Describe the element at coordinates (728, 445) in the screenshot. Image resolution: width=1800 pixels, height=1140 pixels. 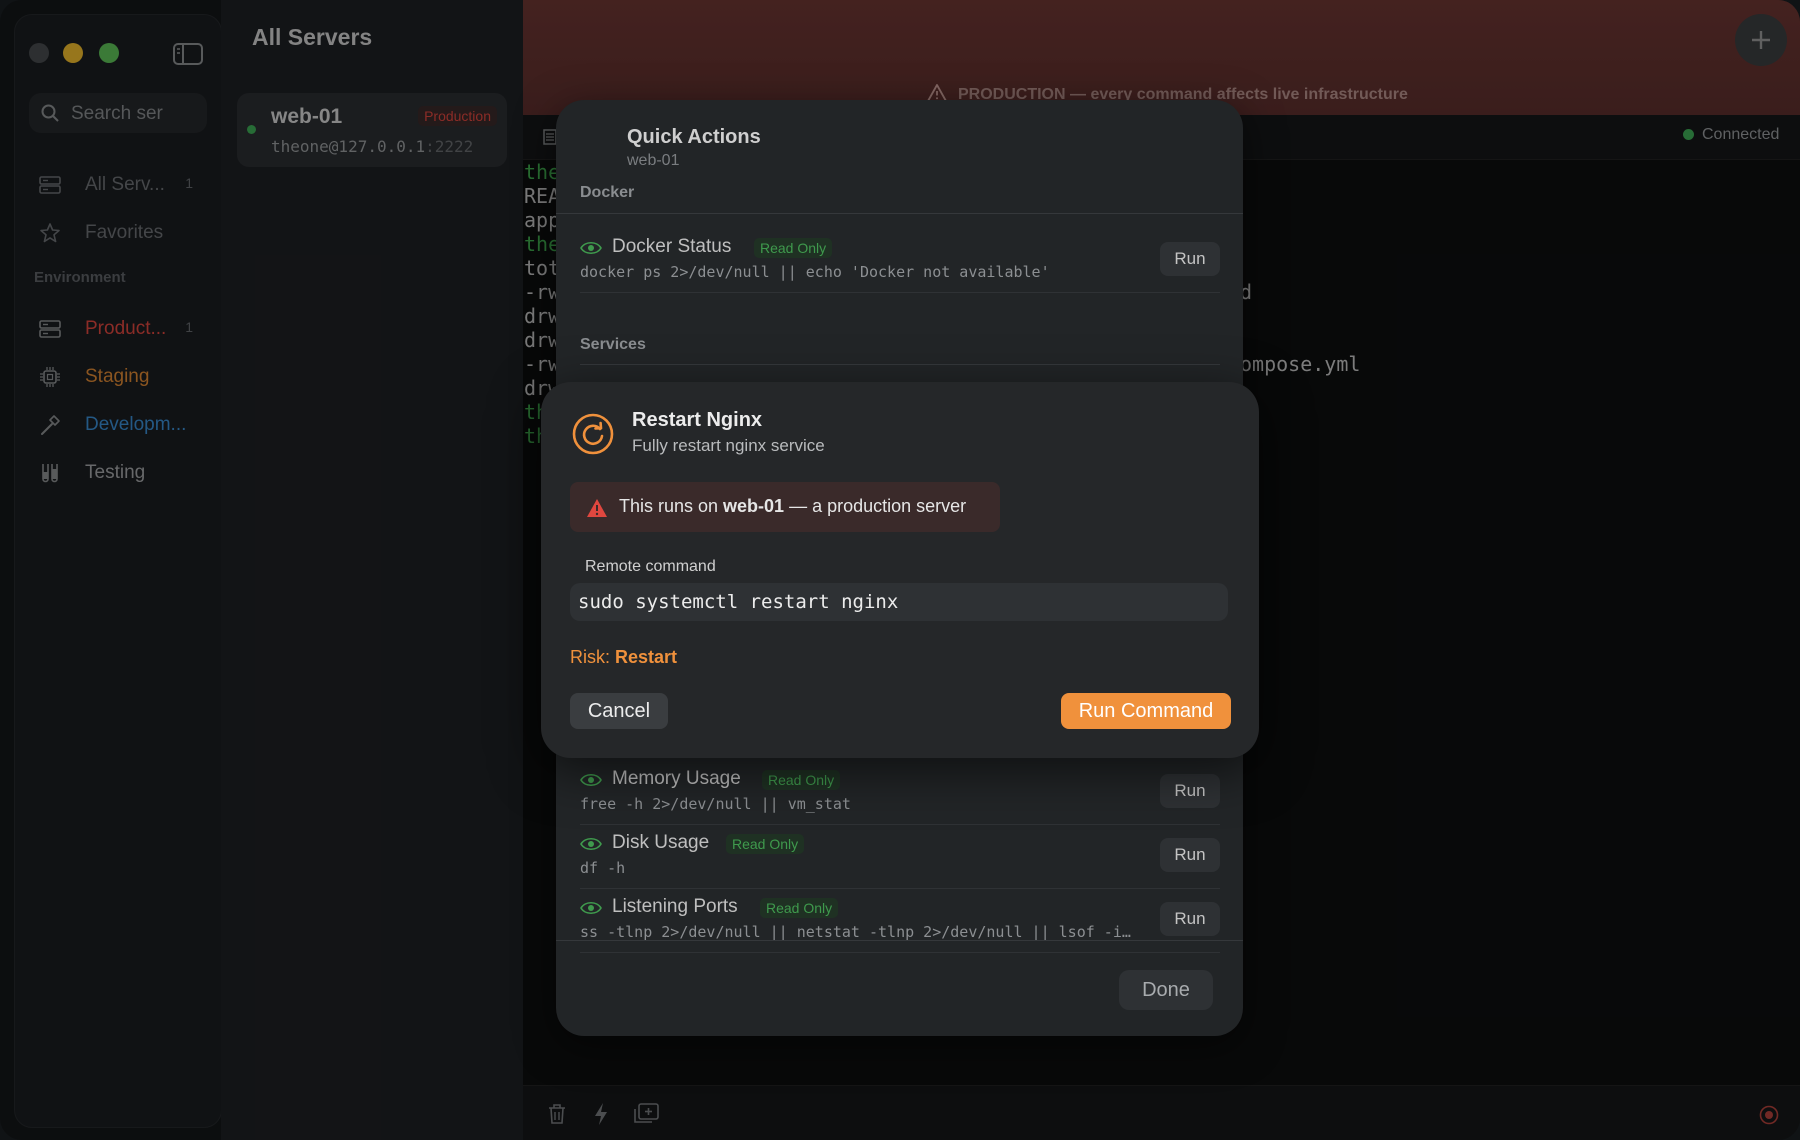
I see `dialog-subtitle: Fully restart nginx service` at that location.